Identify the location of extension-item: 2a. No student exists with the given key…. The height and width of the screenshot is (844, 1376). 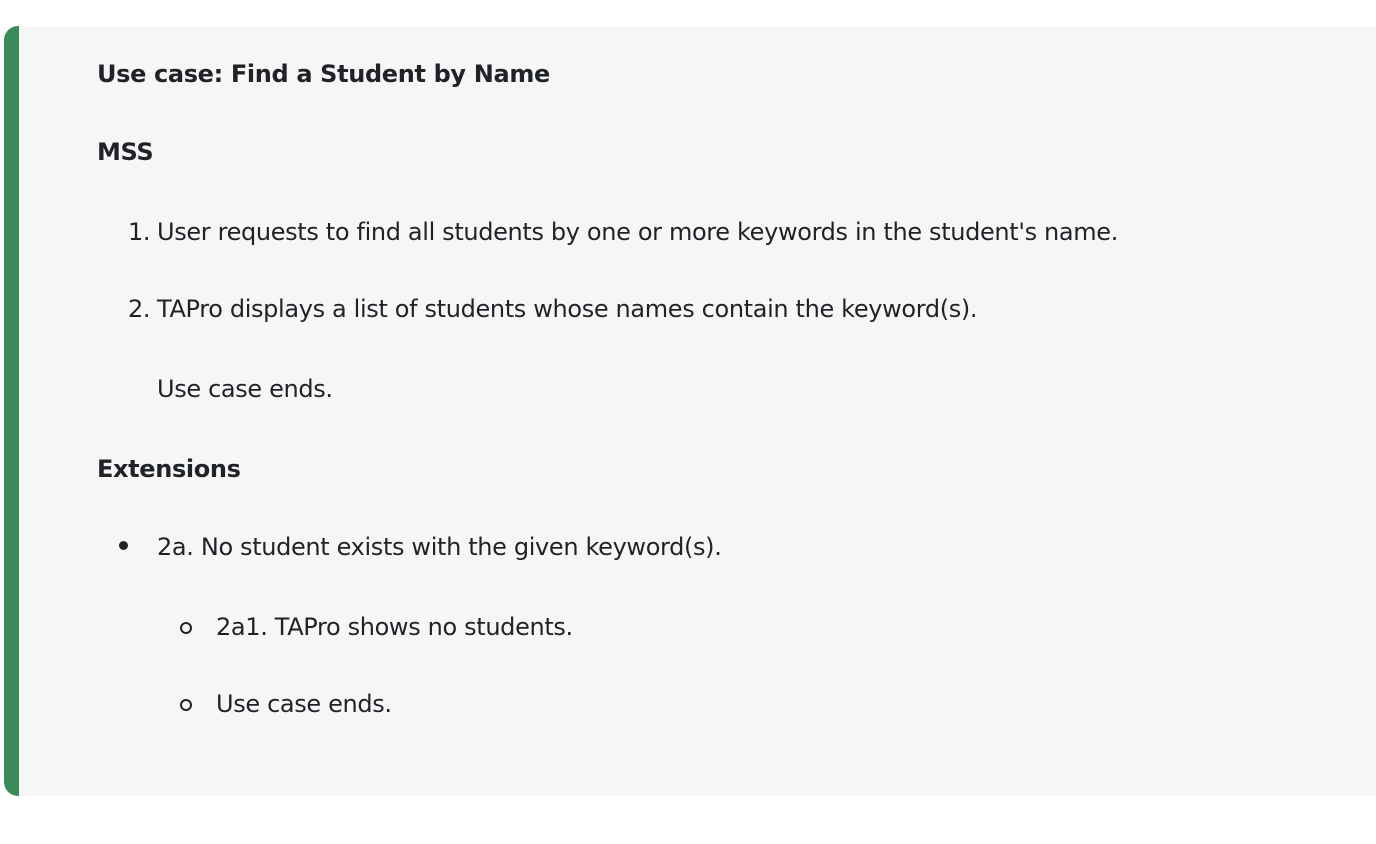
(439, 547).